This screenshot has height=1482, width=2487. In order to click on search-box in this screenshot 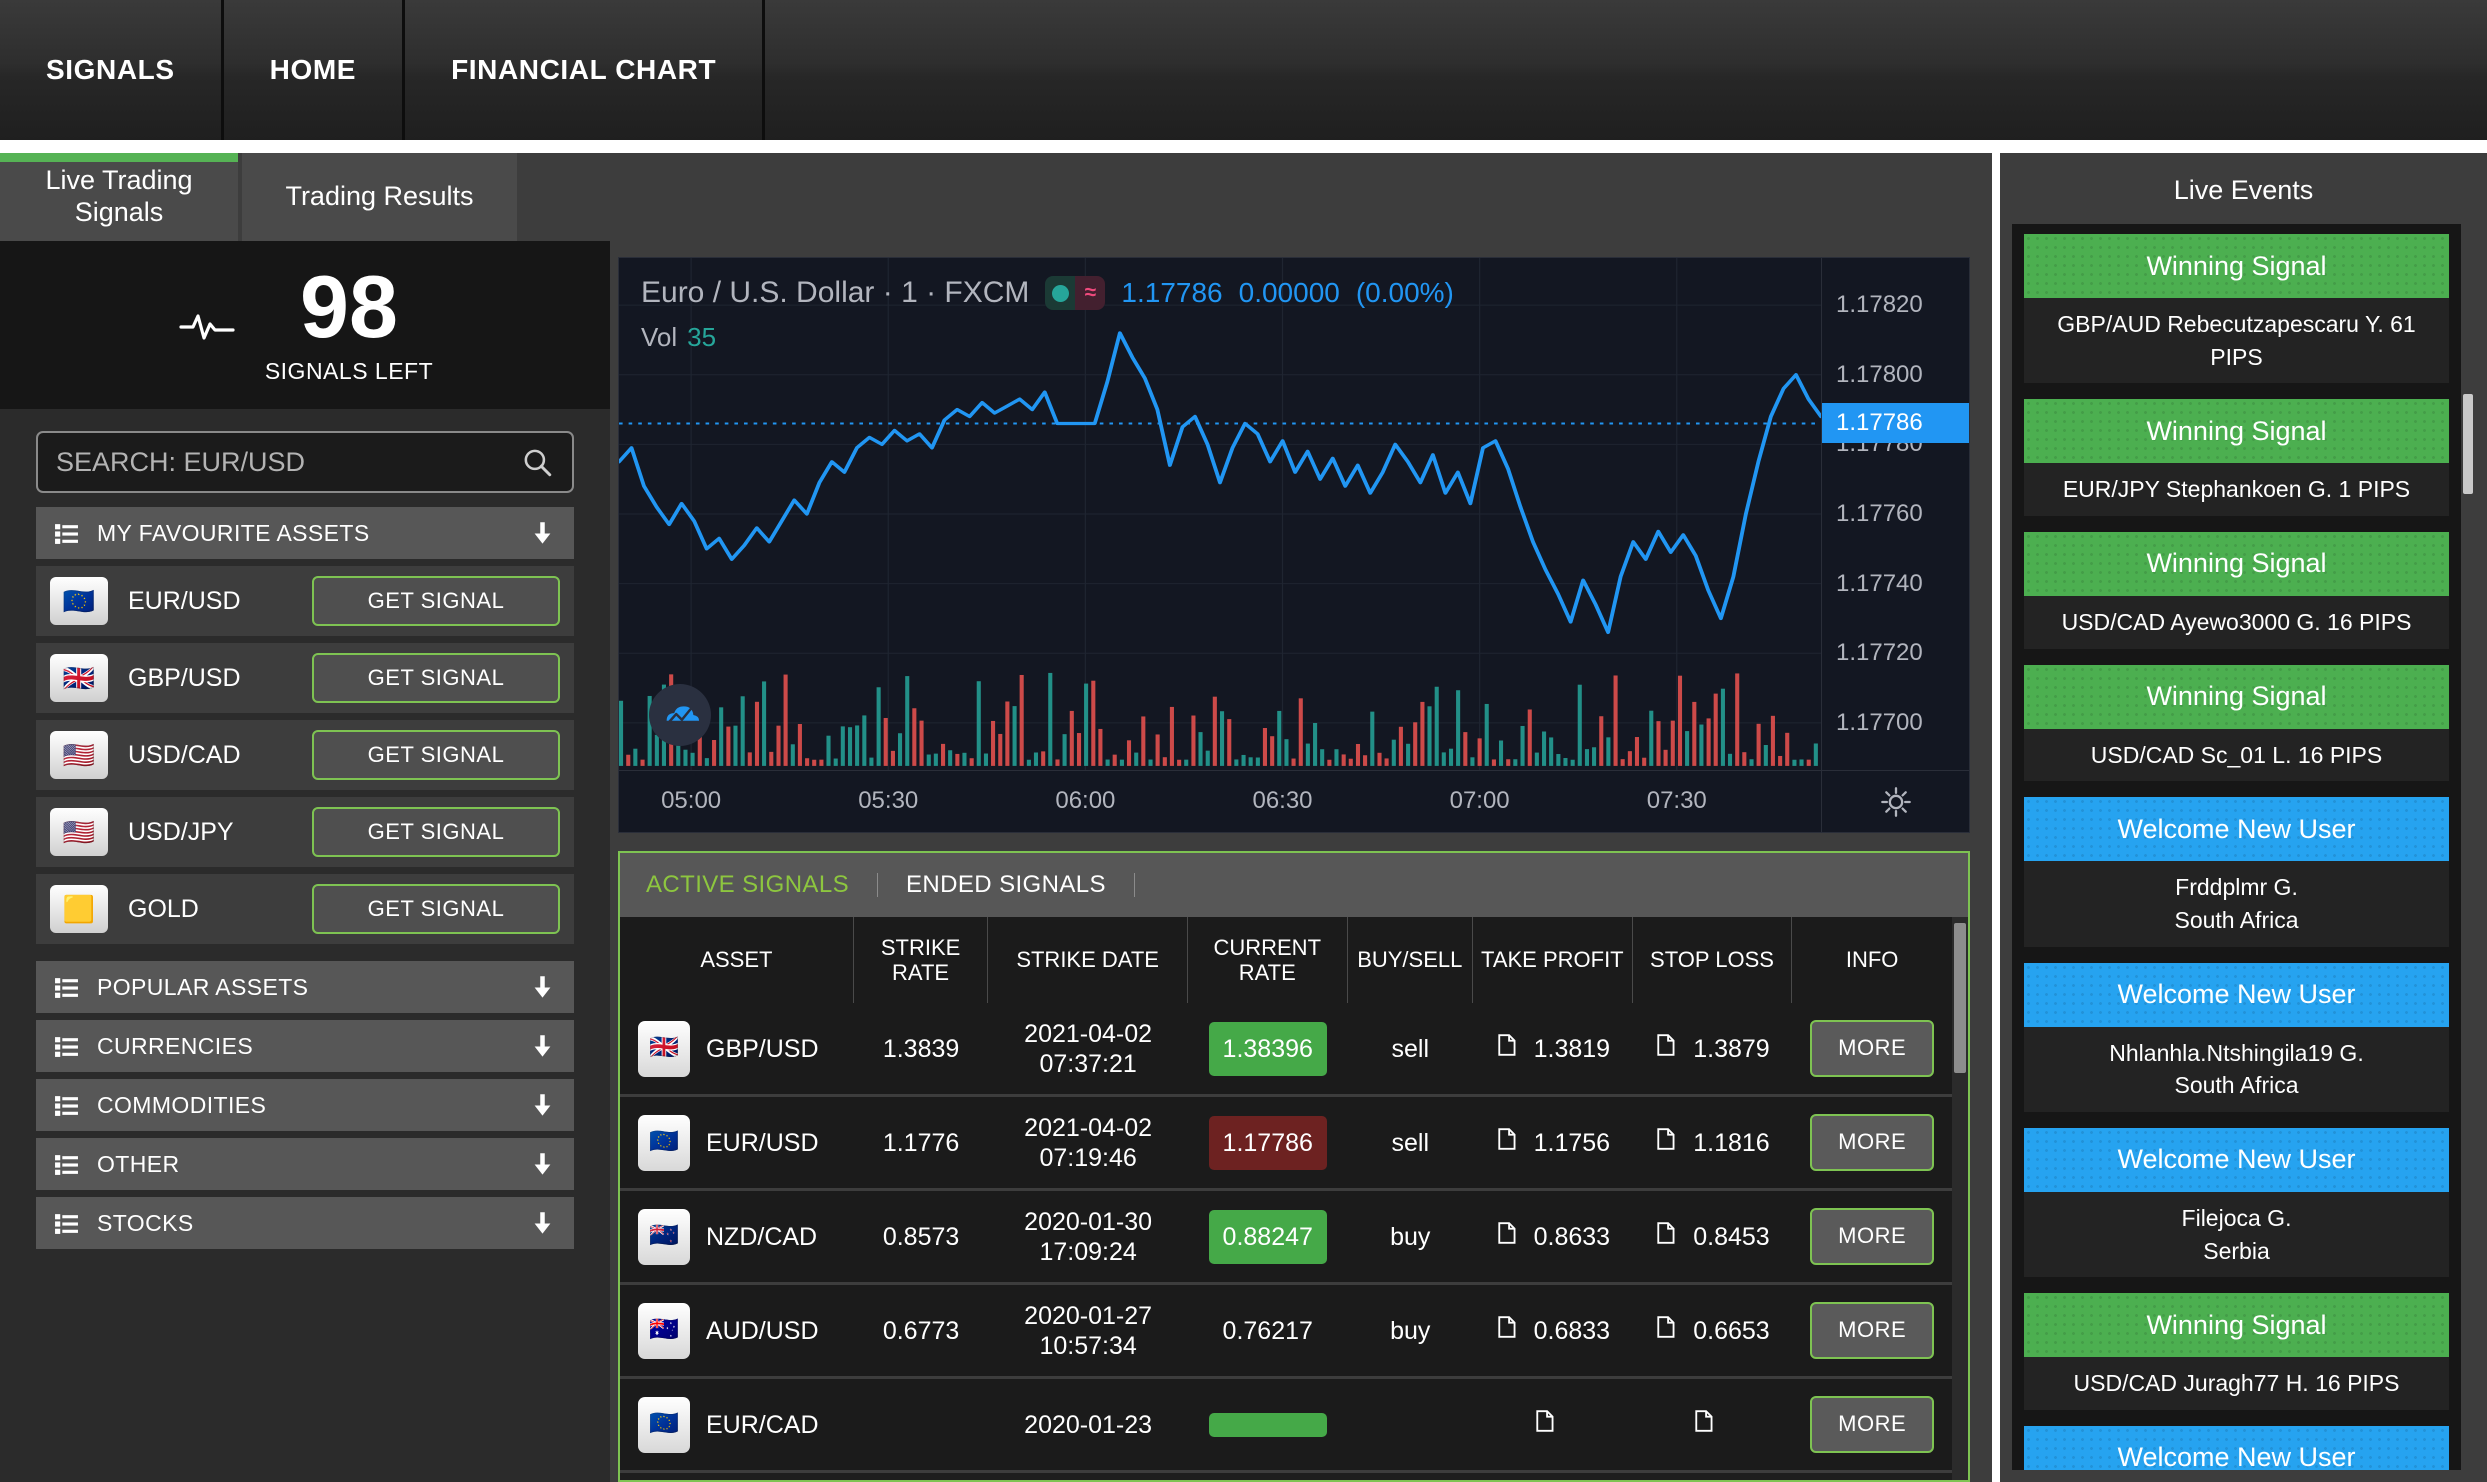, I will do `click(305, 462)`.